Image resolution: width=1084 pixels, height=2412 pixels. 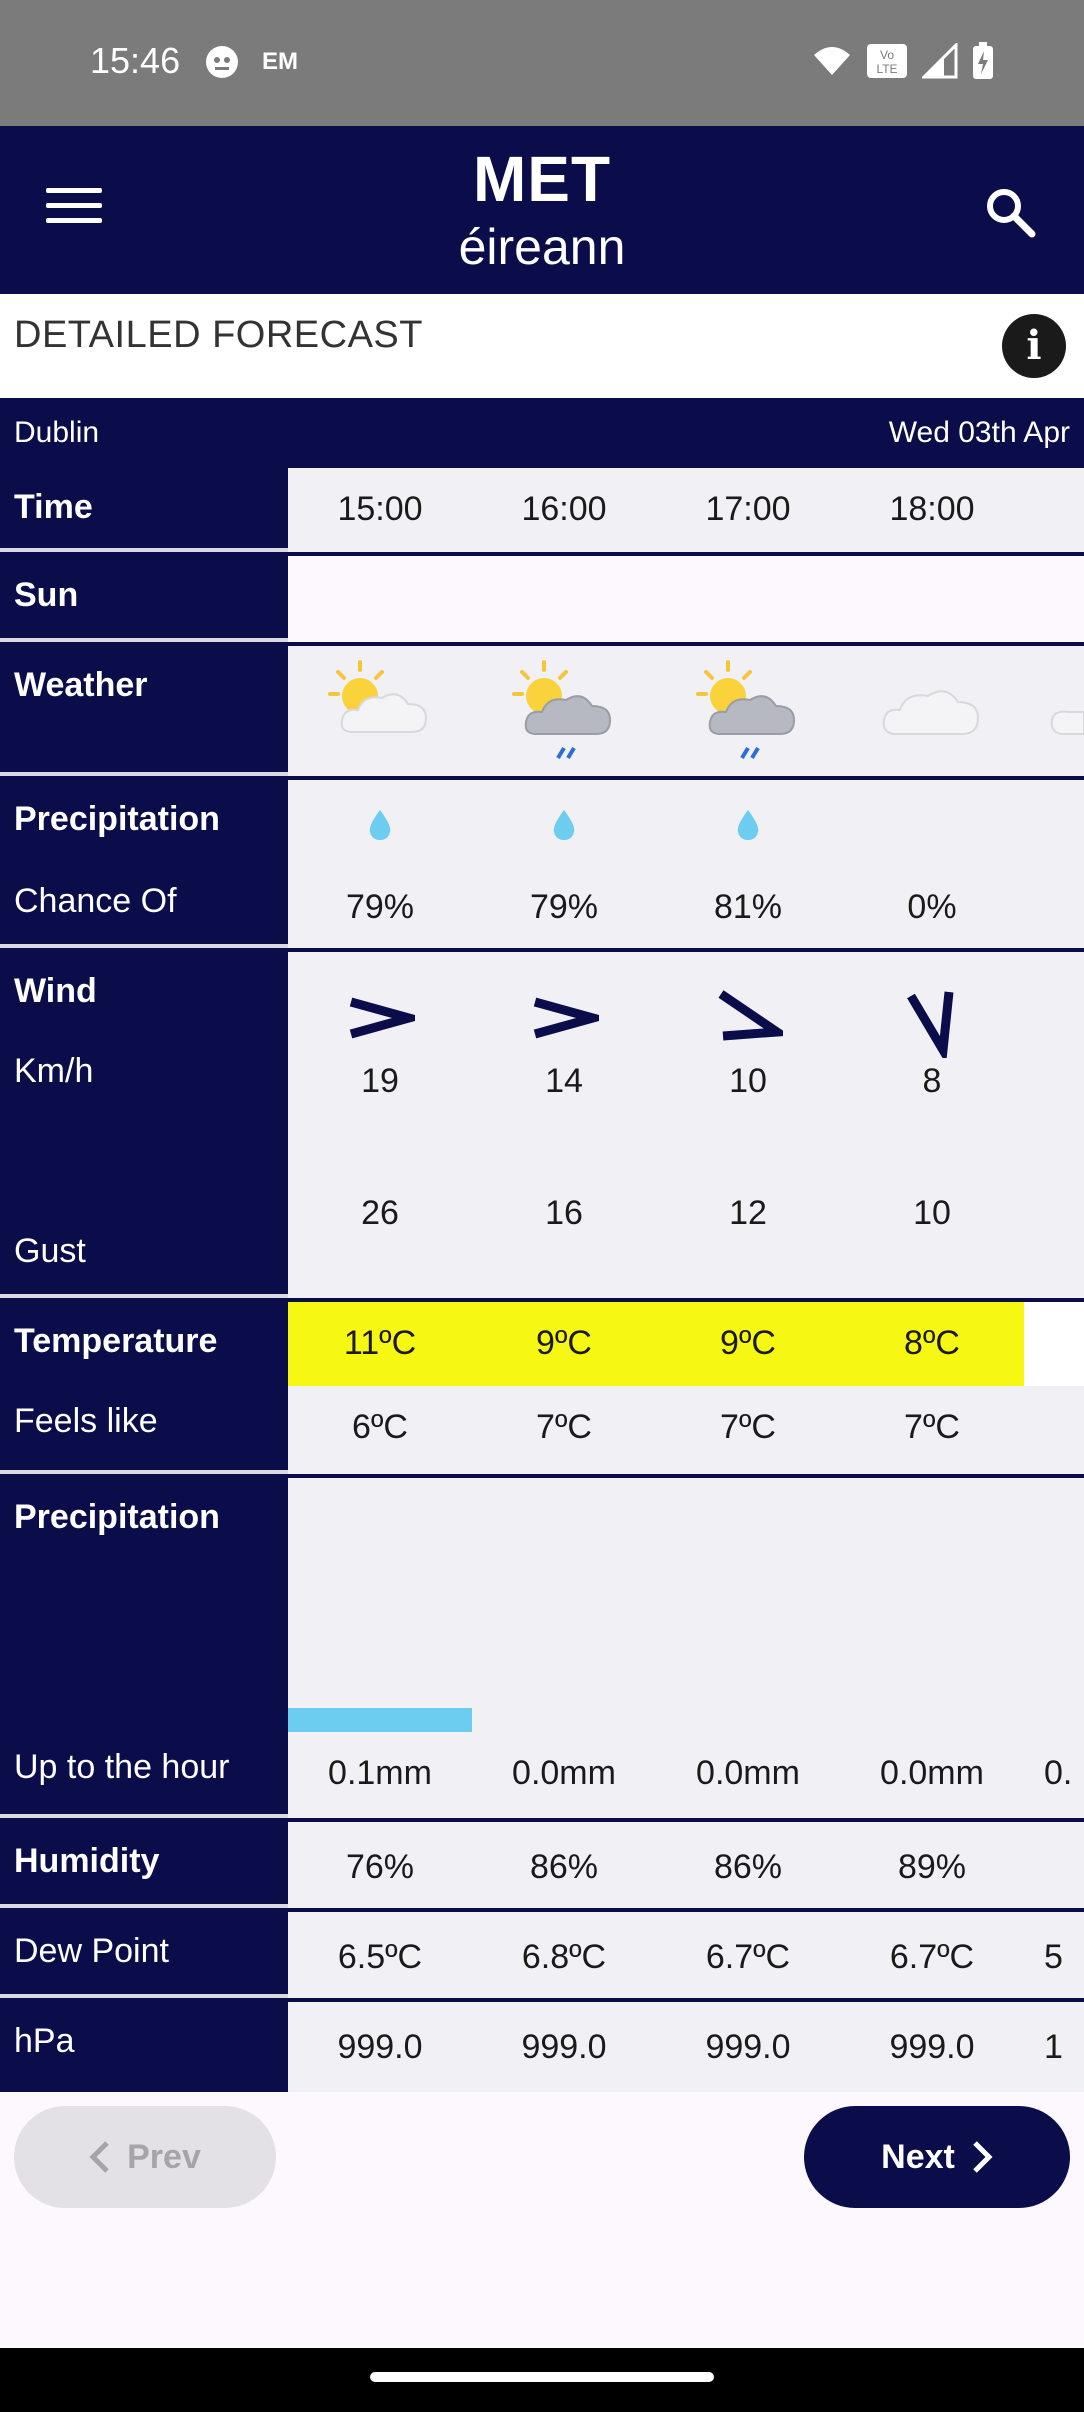 What do you see at coordinates (145, 2157) in the screenshot?
I see `prev-button: Prev` at bounding box center [145, 2157].